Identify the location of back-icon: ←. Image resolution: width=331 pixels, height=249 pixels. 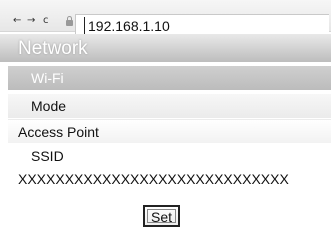
(17, 21).